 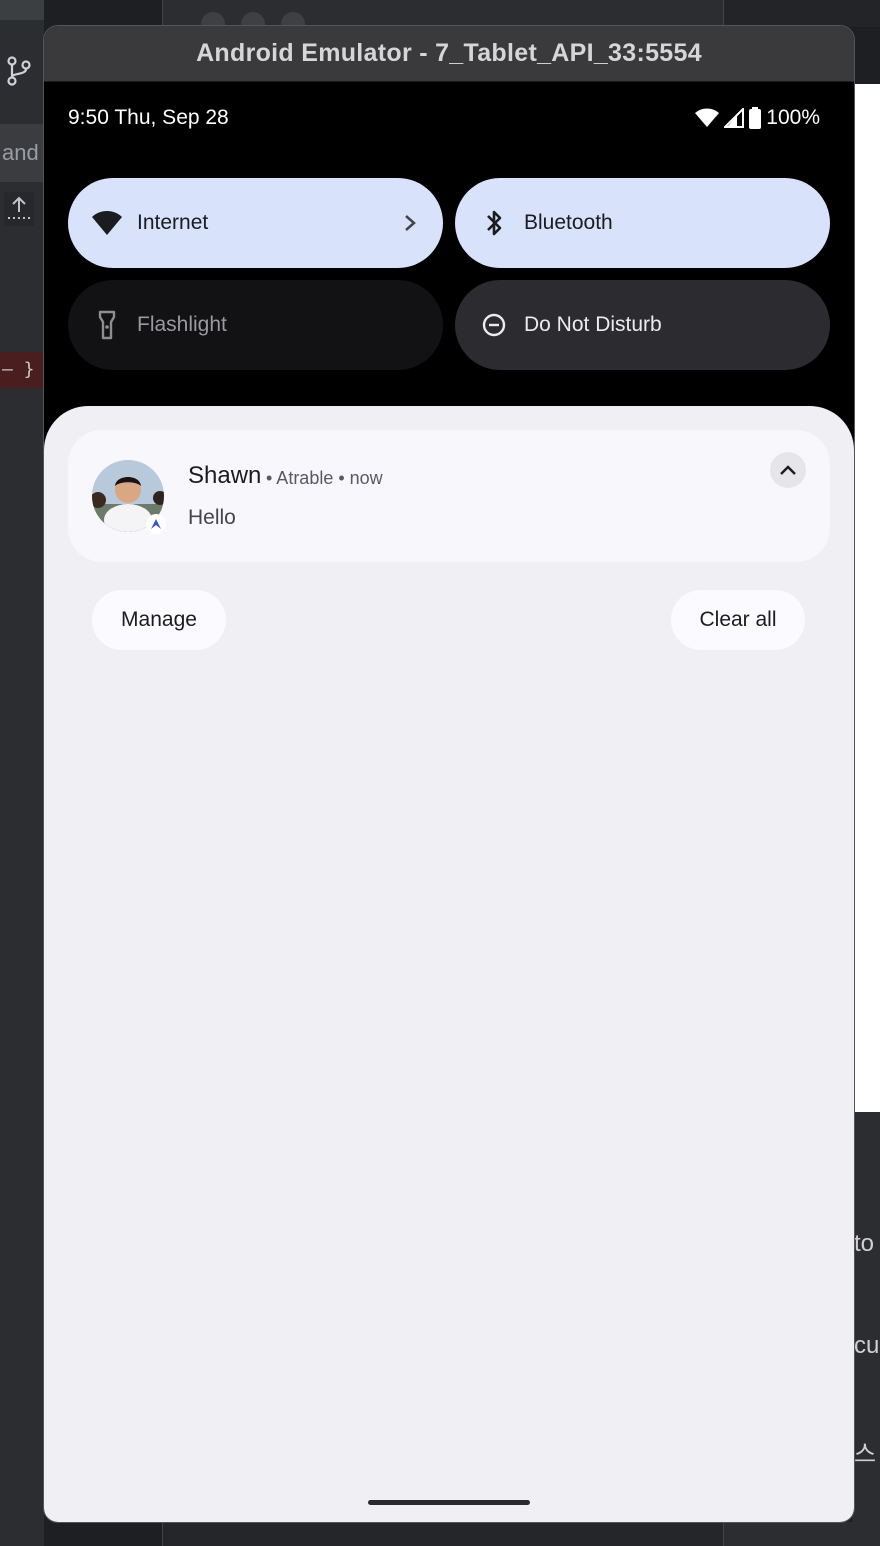 I want to click on ide-right-panel: to cu 스, so click(x=866, y=1329).